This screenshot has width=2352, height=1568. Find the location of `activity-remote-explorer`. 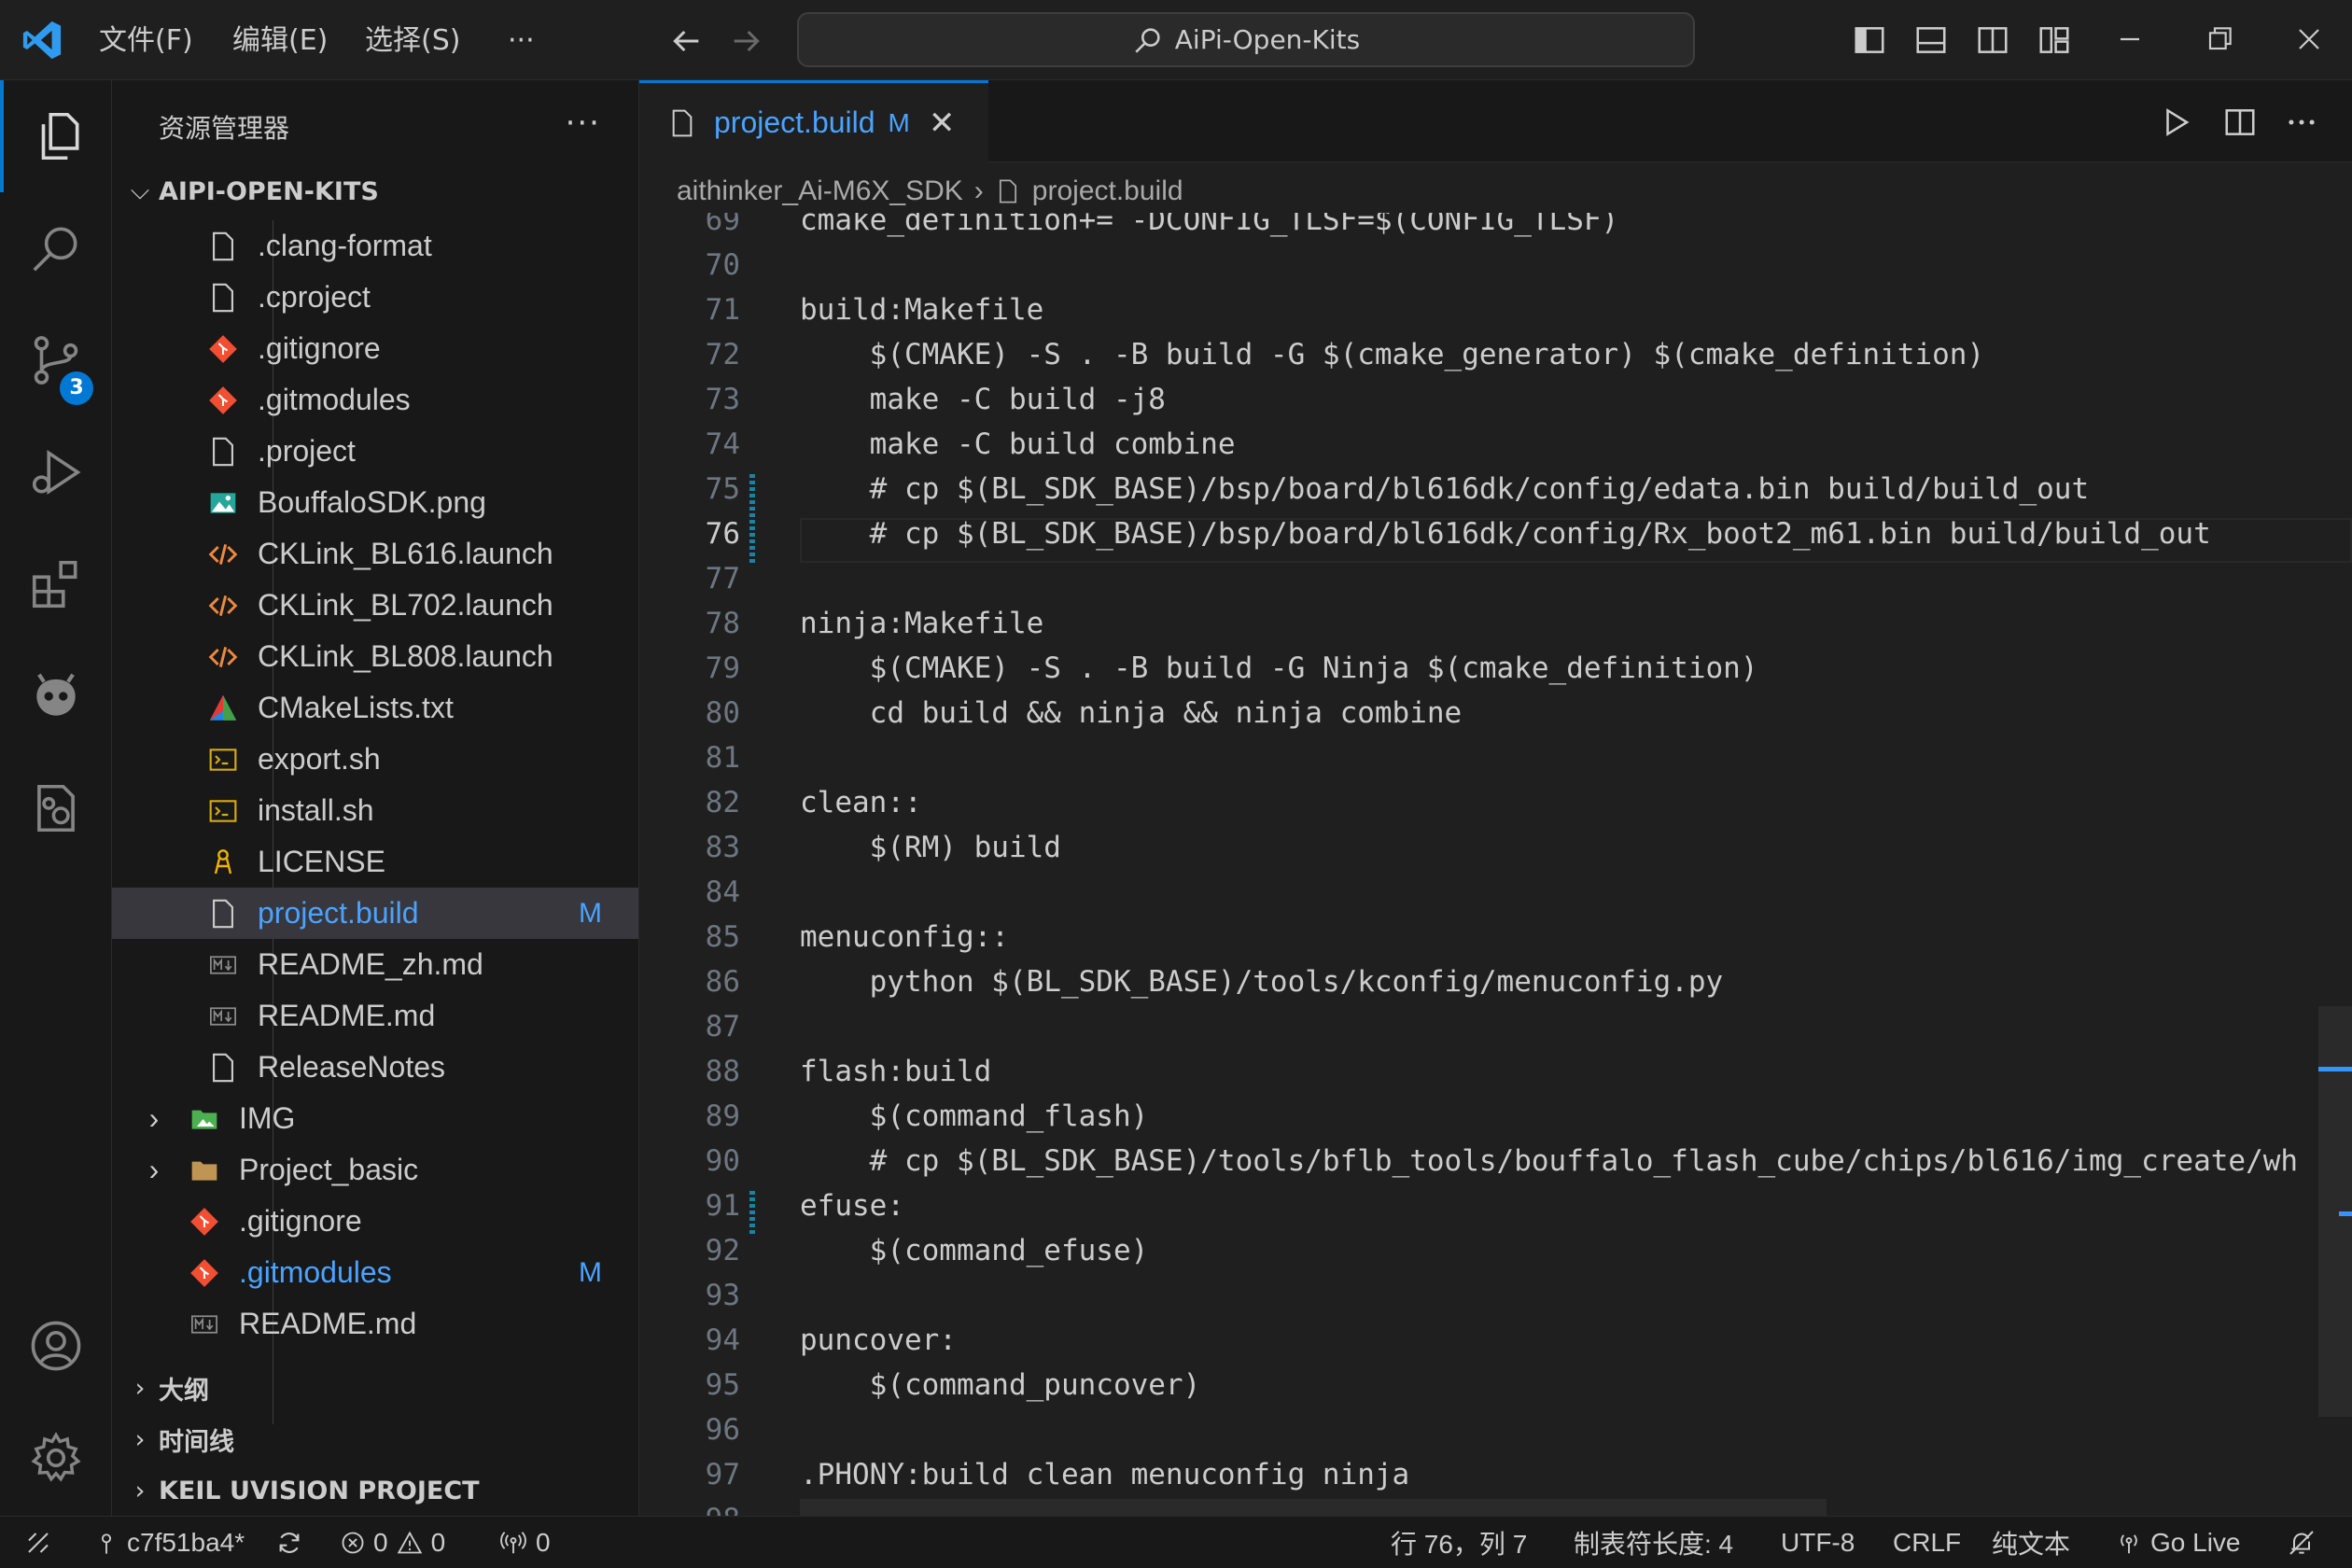

activity-remote-explorer is located at coordinates (56, 808).